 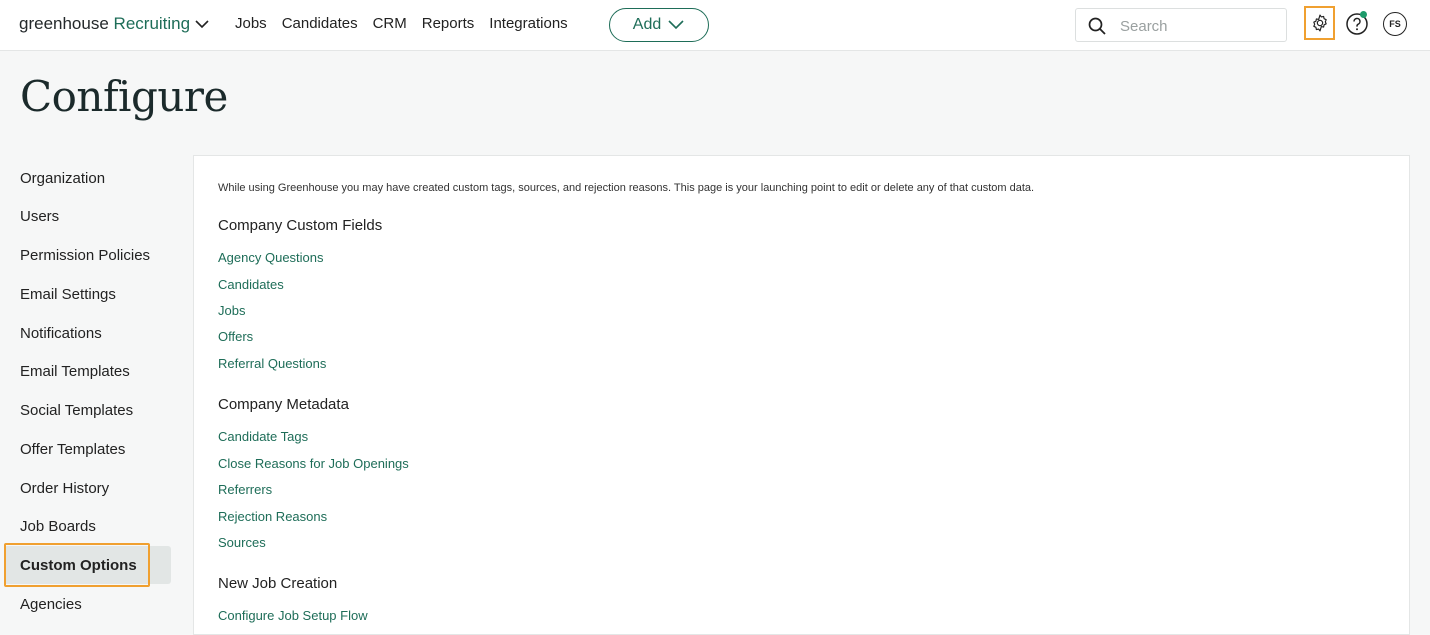 I want to click on sidebar-item-notifications: Notifications, so click(x=61, y=333).